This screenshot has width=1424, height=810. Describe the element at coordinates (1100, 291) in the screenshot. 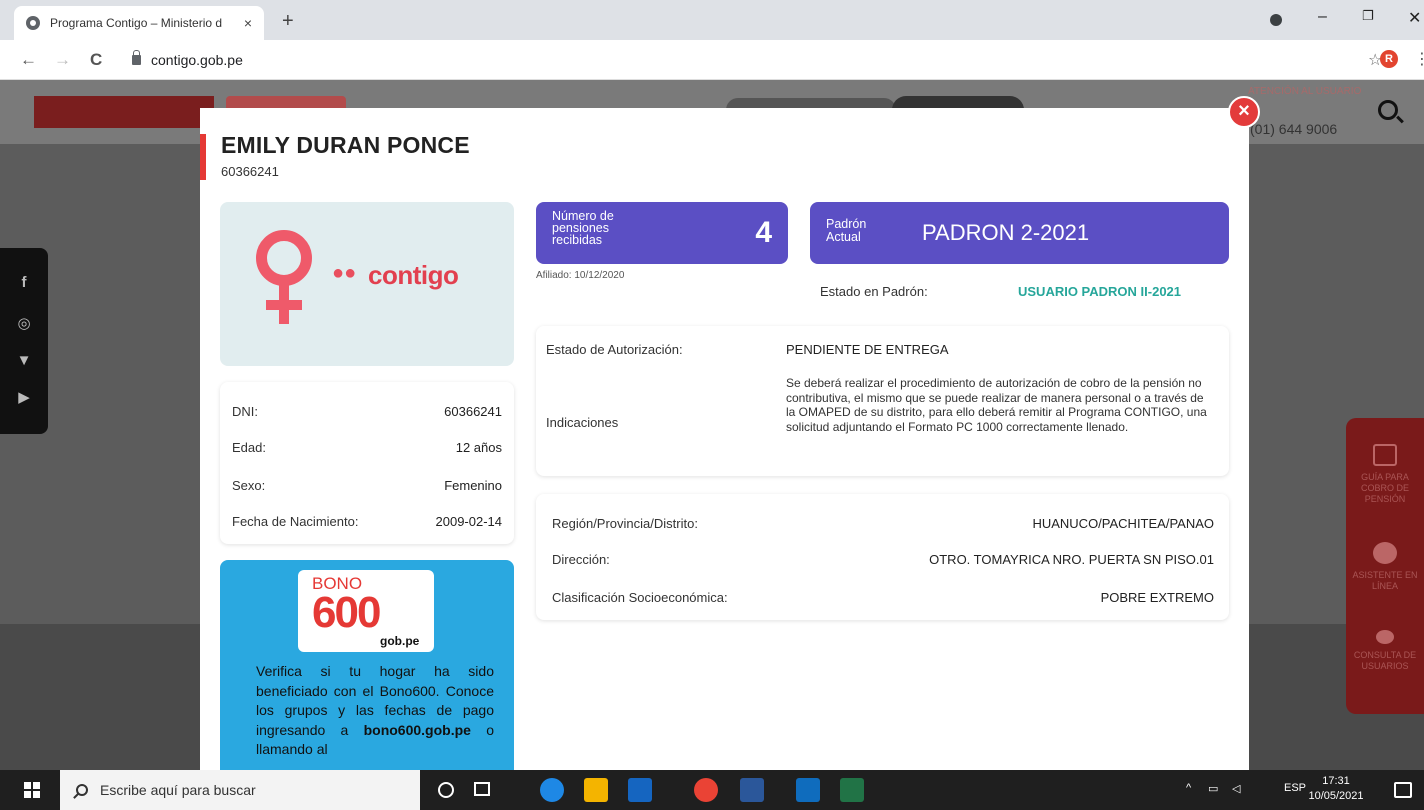

I see `estado-padron-value: USUARIO PADRON II-2021` at that location.